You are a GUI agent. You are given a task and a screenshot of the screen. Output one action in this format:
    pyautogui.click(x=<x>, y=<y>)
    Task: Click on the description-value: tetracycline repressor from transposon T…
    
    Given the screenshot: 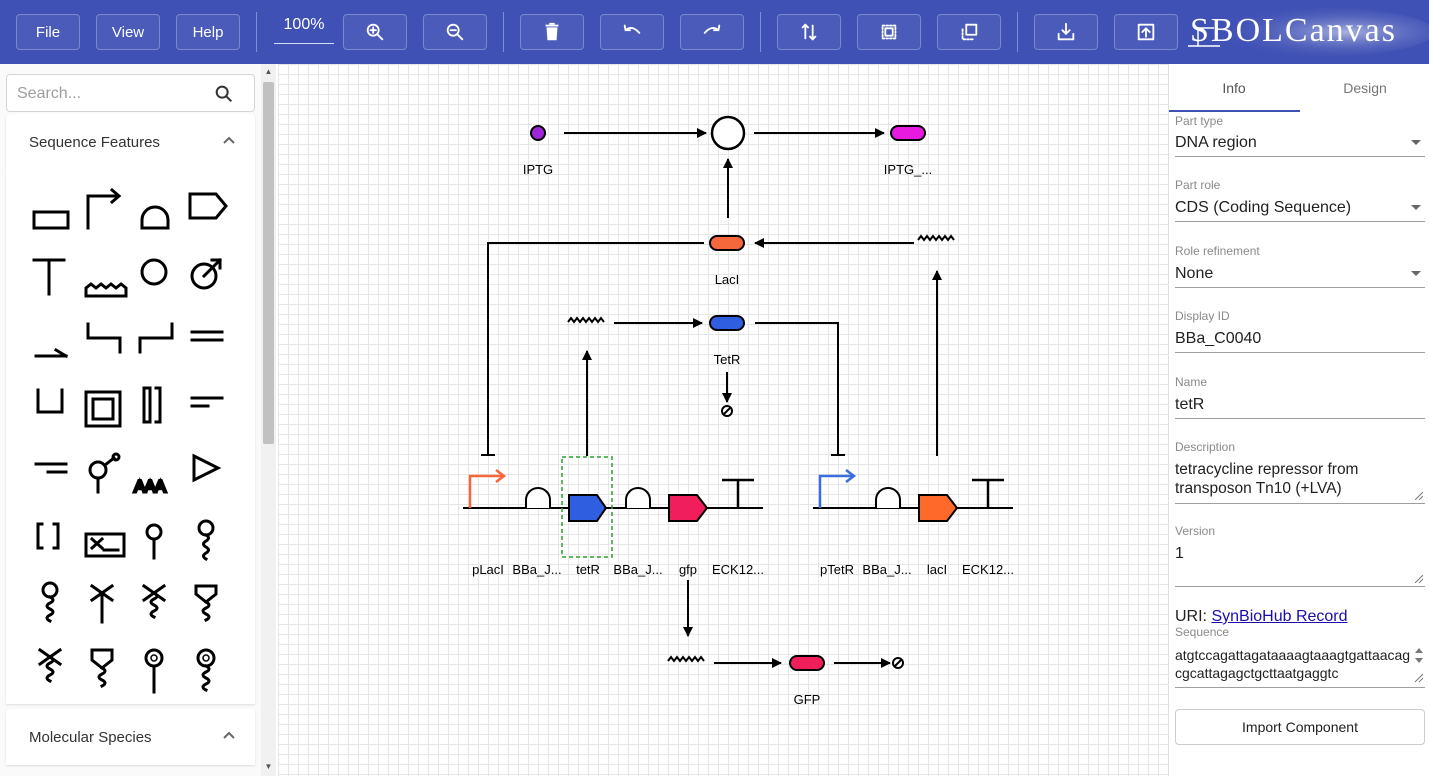 What is the action you would take?
    pyautogui.click(x=1267, y=479)
    